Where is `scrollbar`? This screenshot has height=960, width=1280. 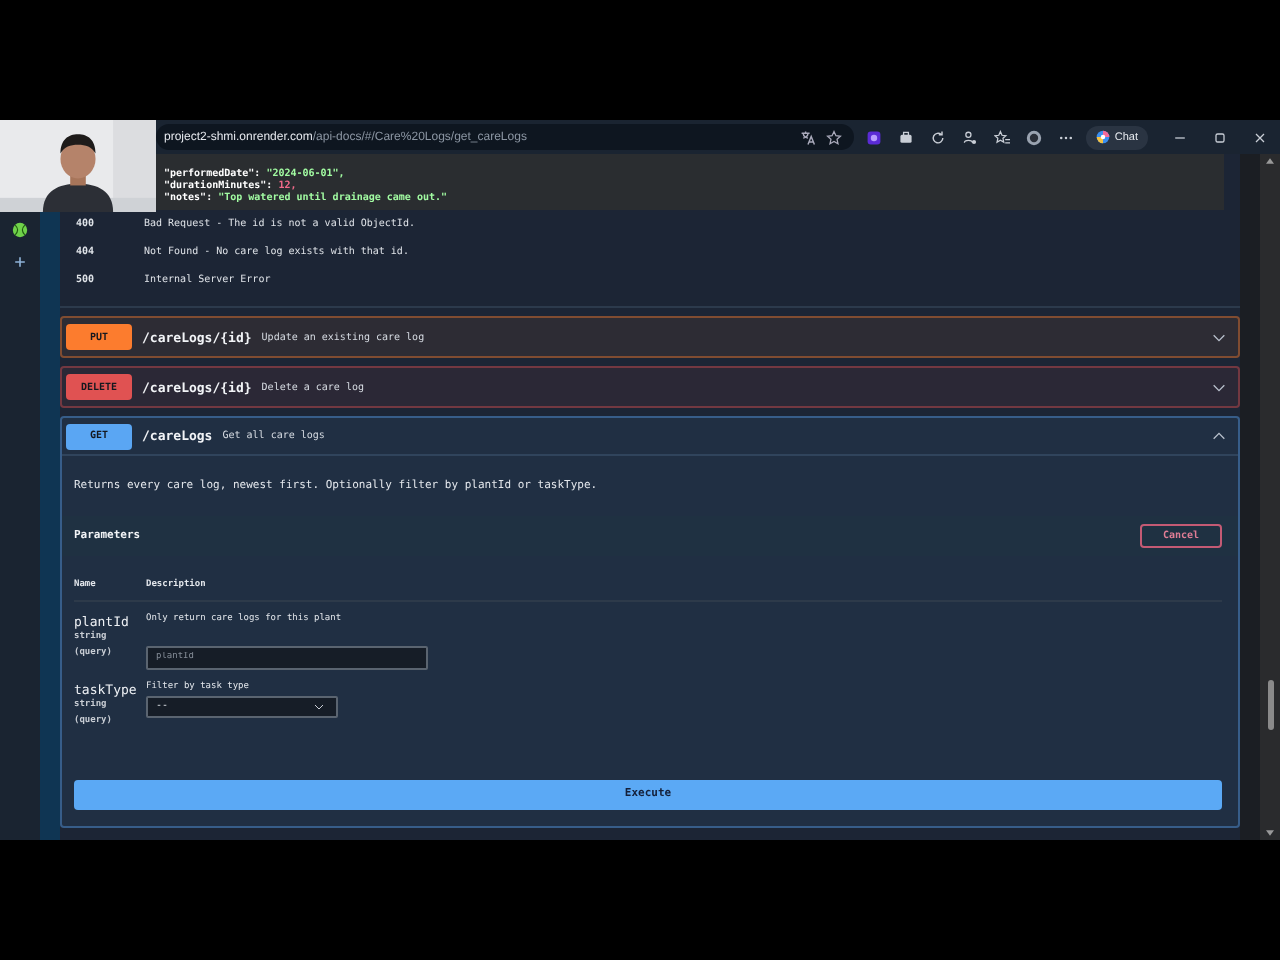 scrollbar is located at coordinates (1270, 497).